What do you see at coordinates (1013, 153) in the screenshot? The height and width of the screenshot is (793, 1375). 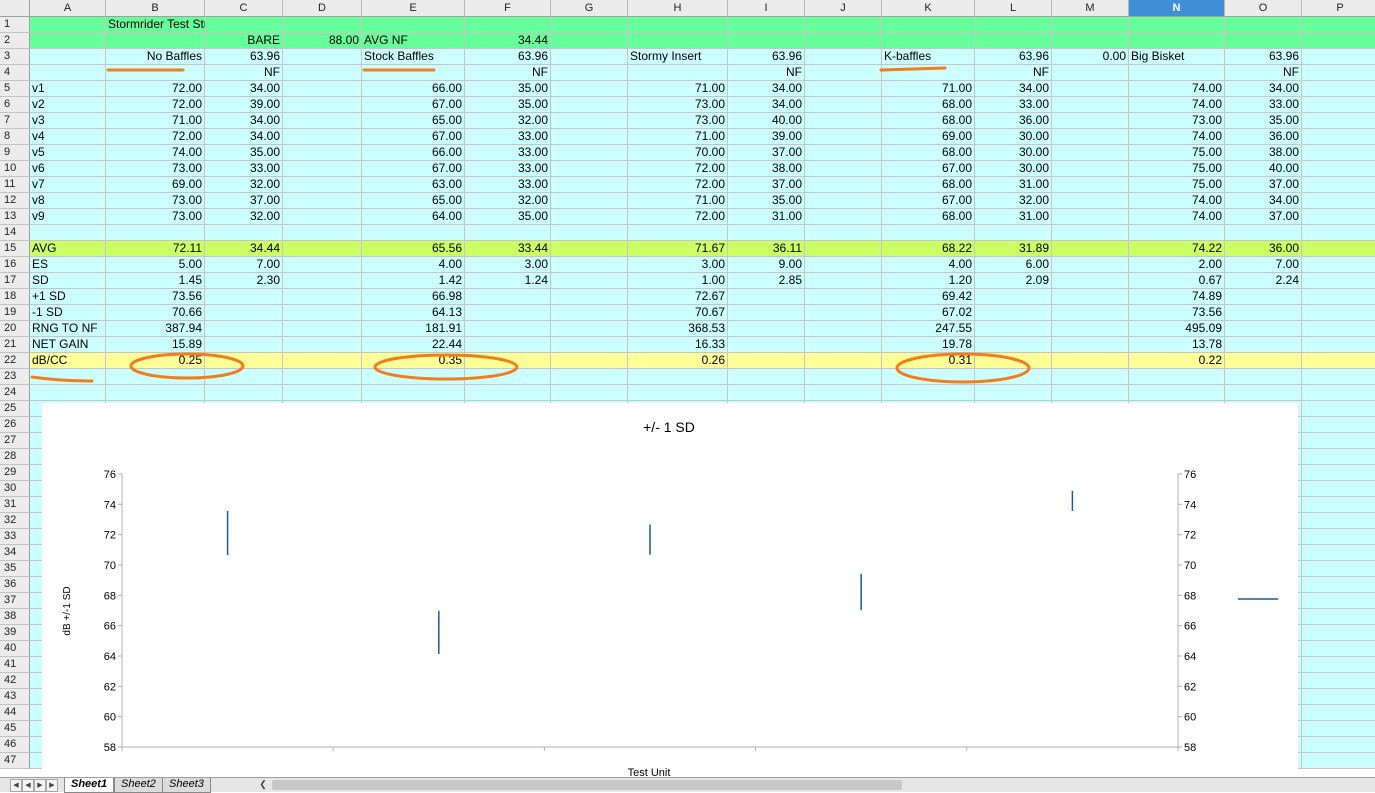 I see `cell-l9: 30.00` at bounding box center [1013, 153].